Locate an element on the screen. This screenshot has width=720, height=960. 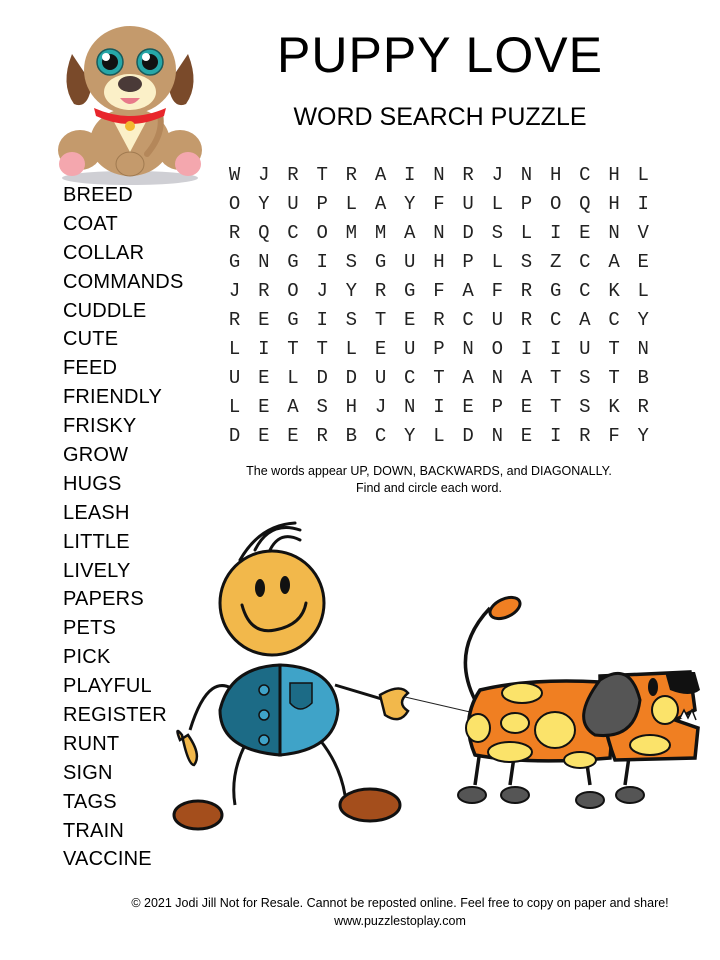
grid-letter: K is located at coordinates (613, 291).